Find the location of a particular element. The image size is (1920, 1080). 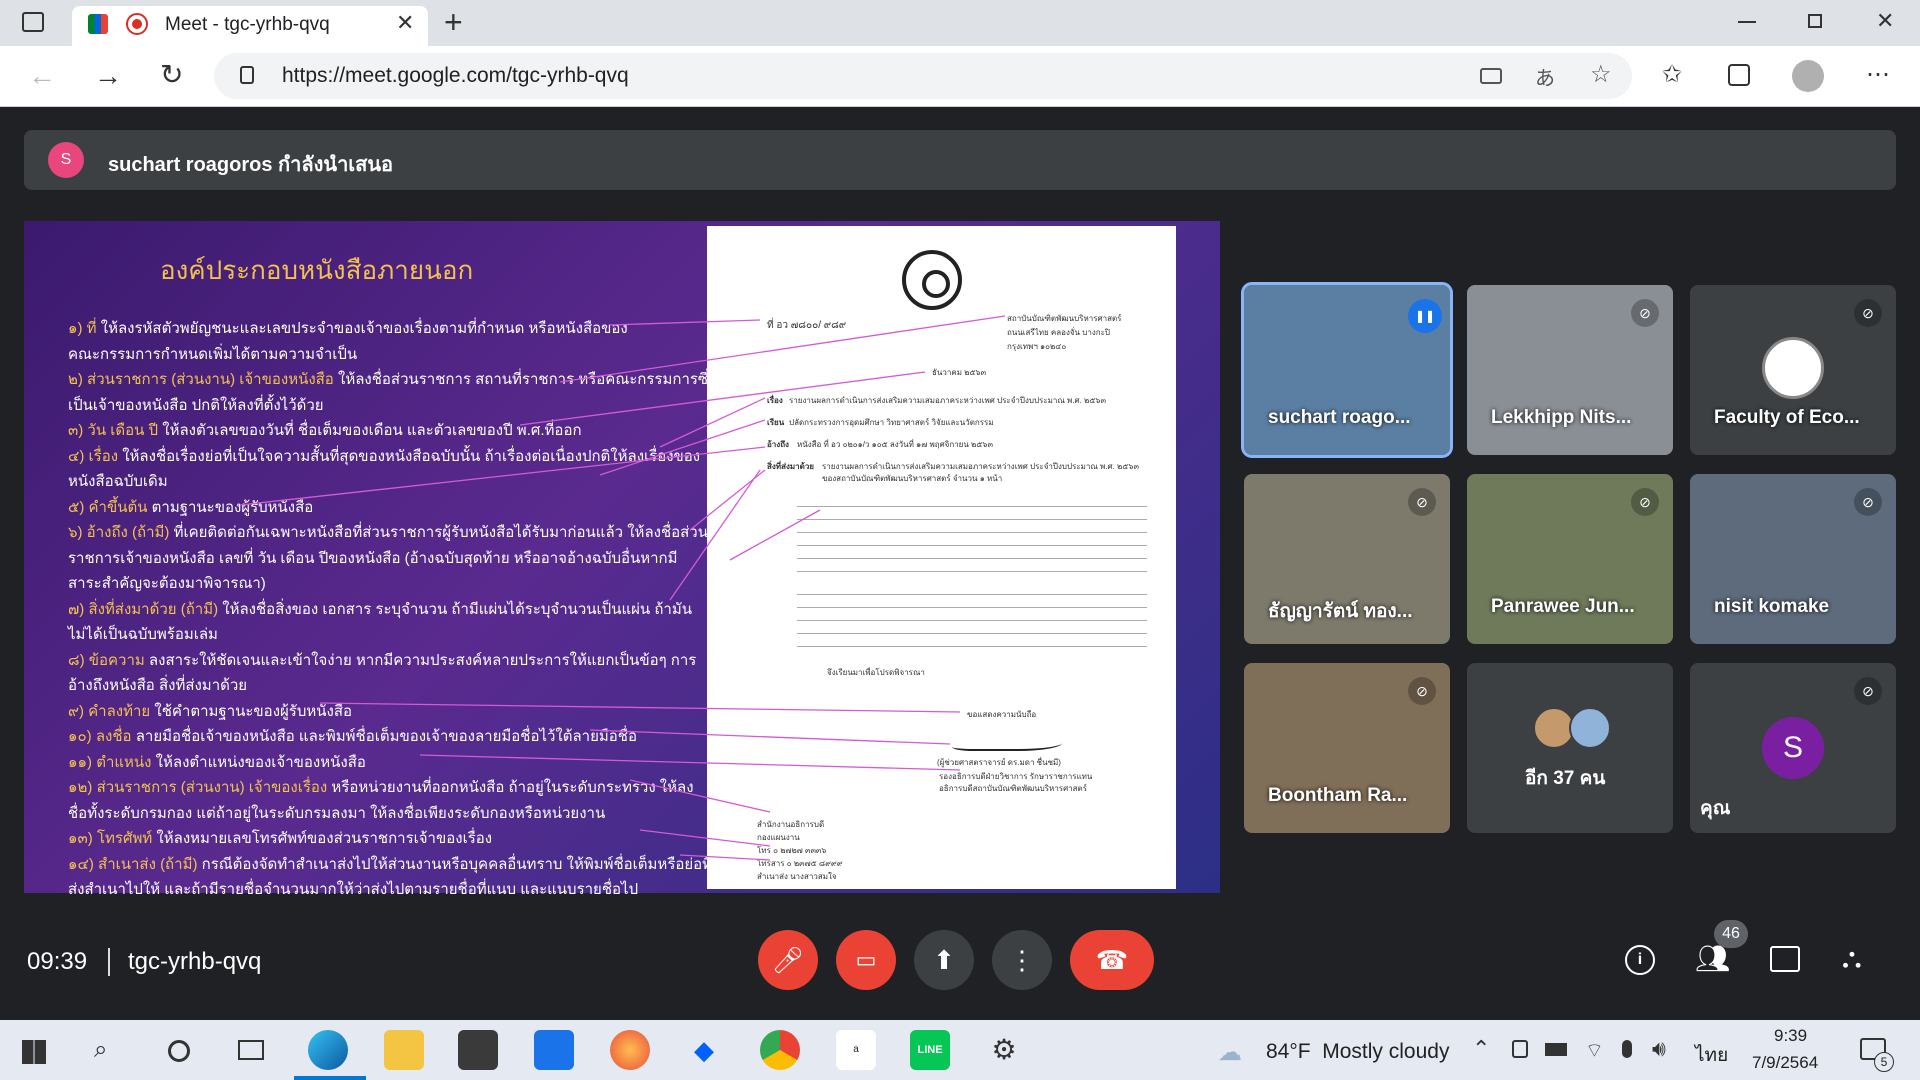

weather-icon: ☁ is located at coordinates (1230, 1052).